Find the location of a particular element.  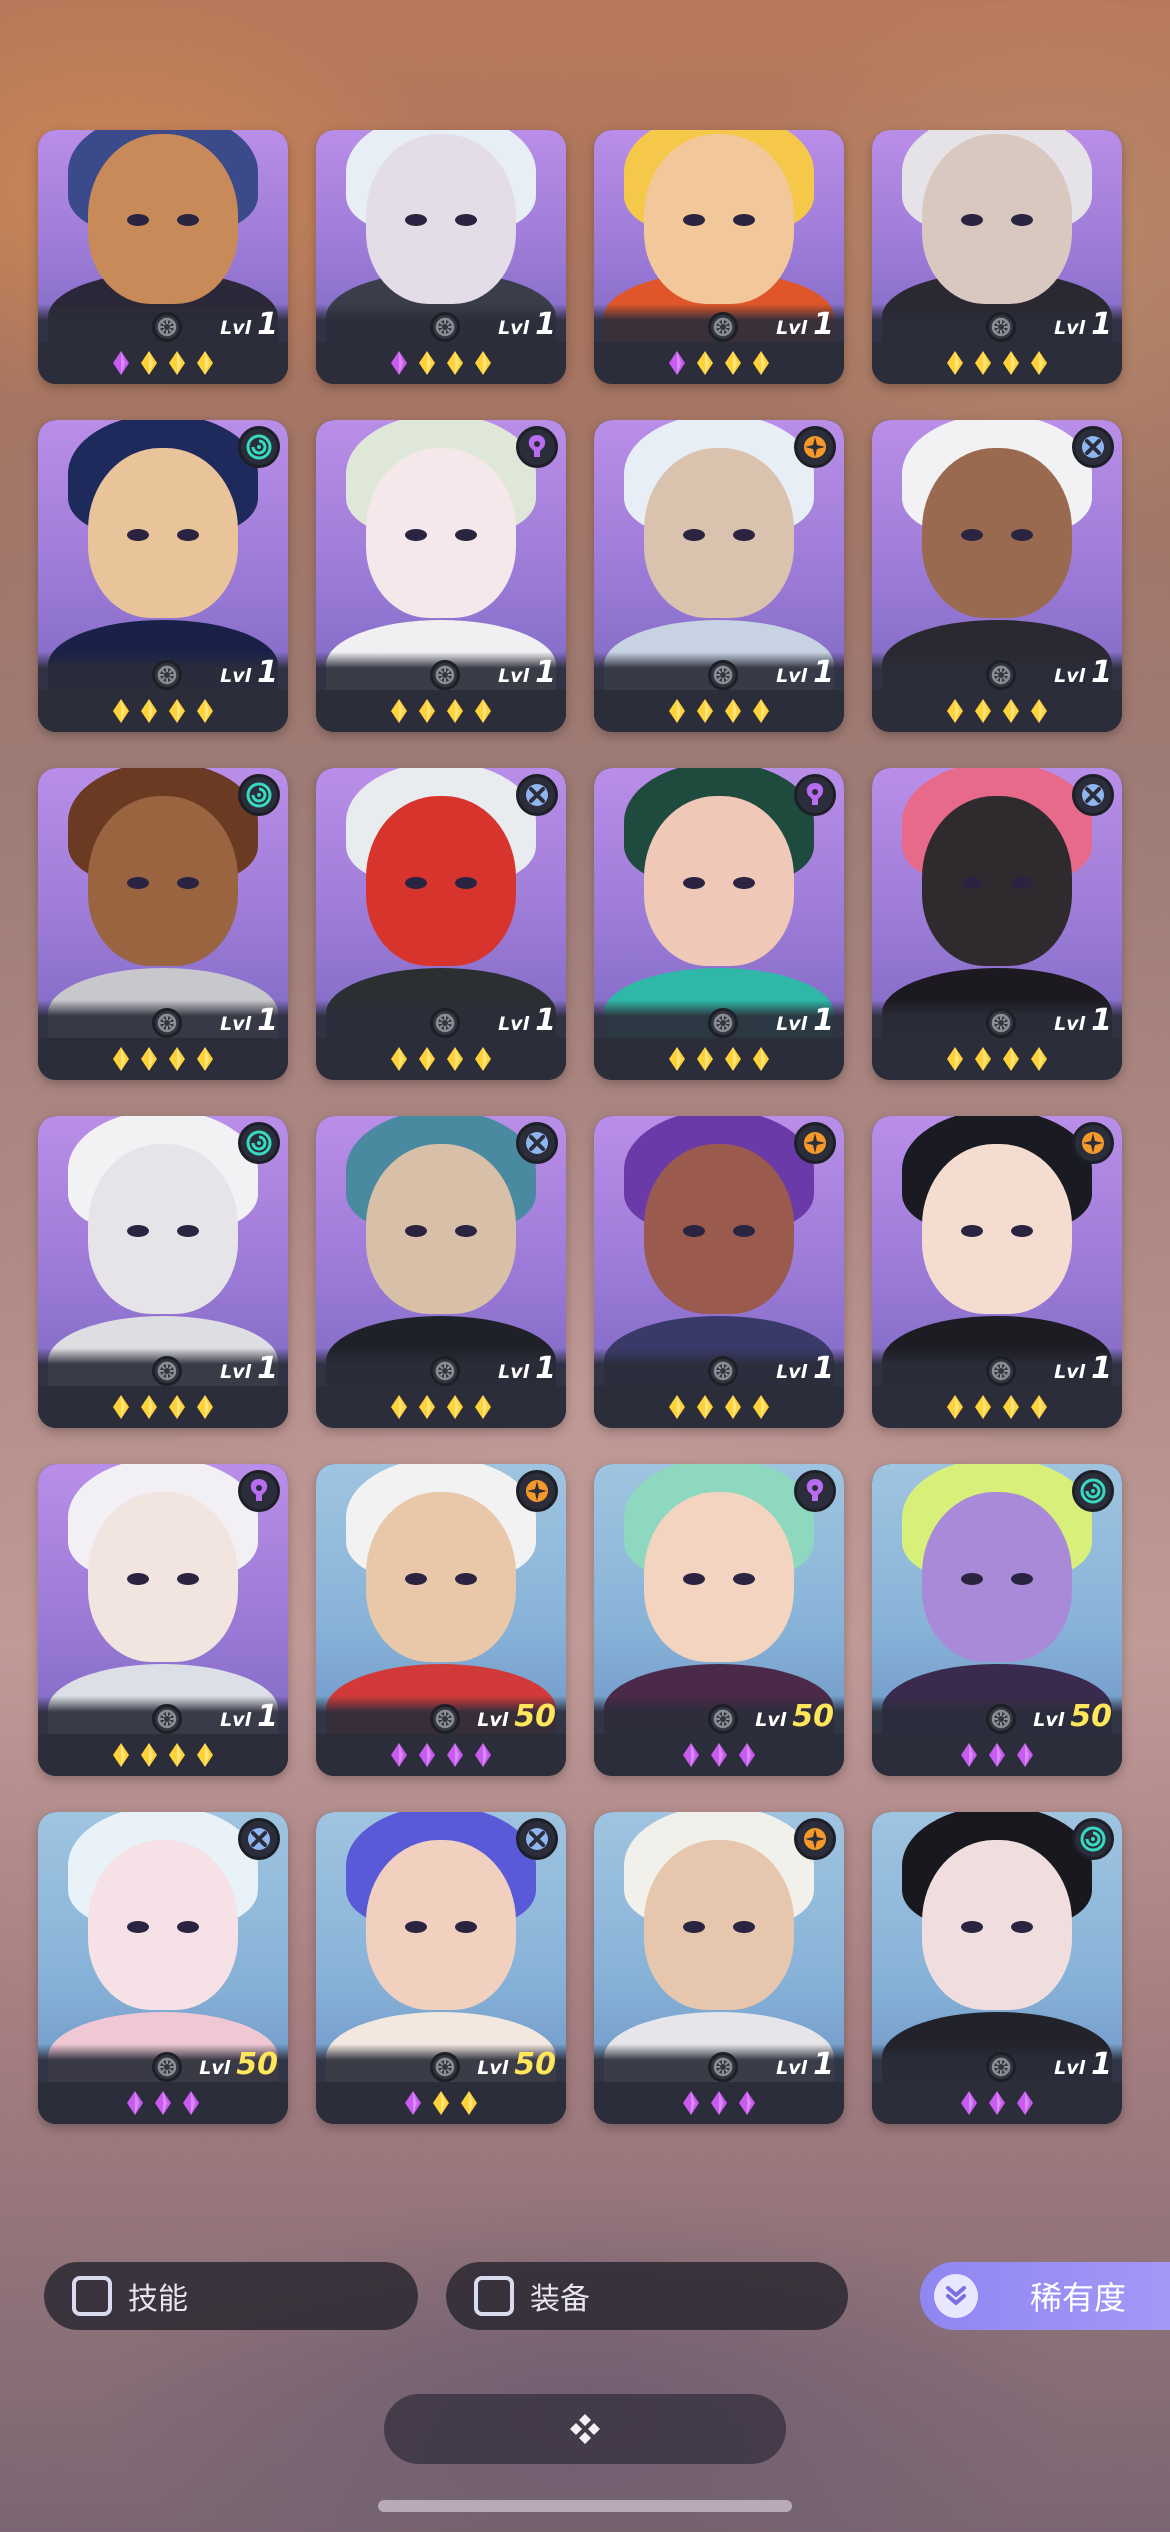

filter-bar: 技能 装备 稀有度 is located at coordinates (607, 2296).